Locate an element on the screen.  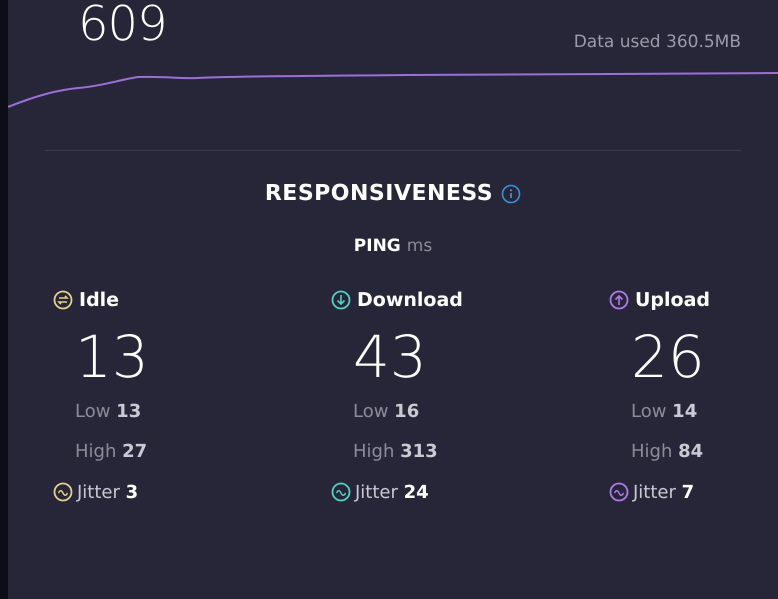
low-text: Low 16 is located at coordinates (386, 412).